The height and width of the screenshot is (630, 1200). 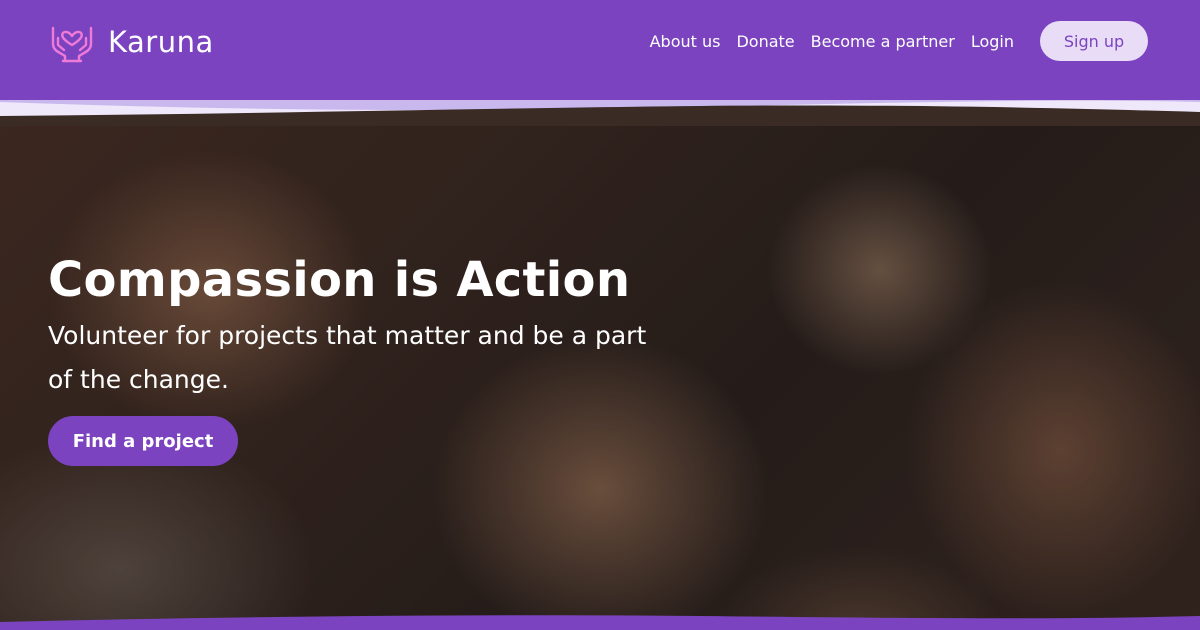 I want to click on brand-logo-link: Karuna, so click(x=132, y=42).